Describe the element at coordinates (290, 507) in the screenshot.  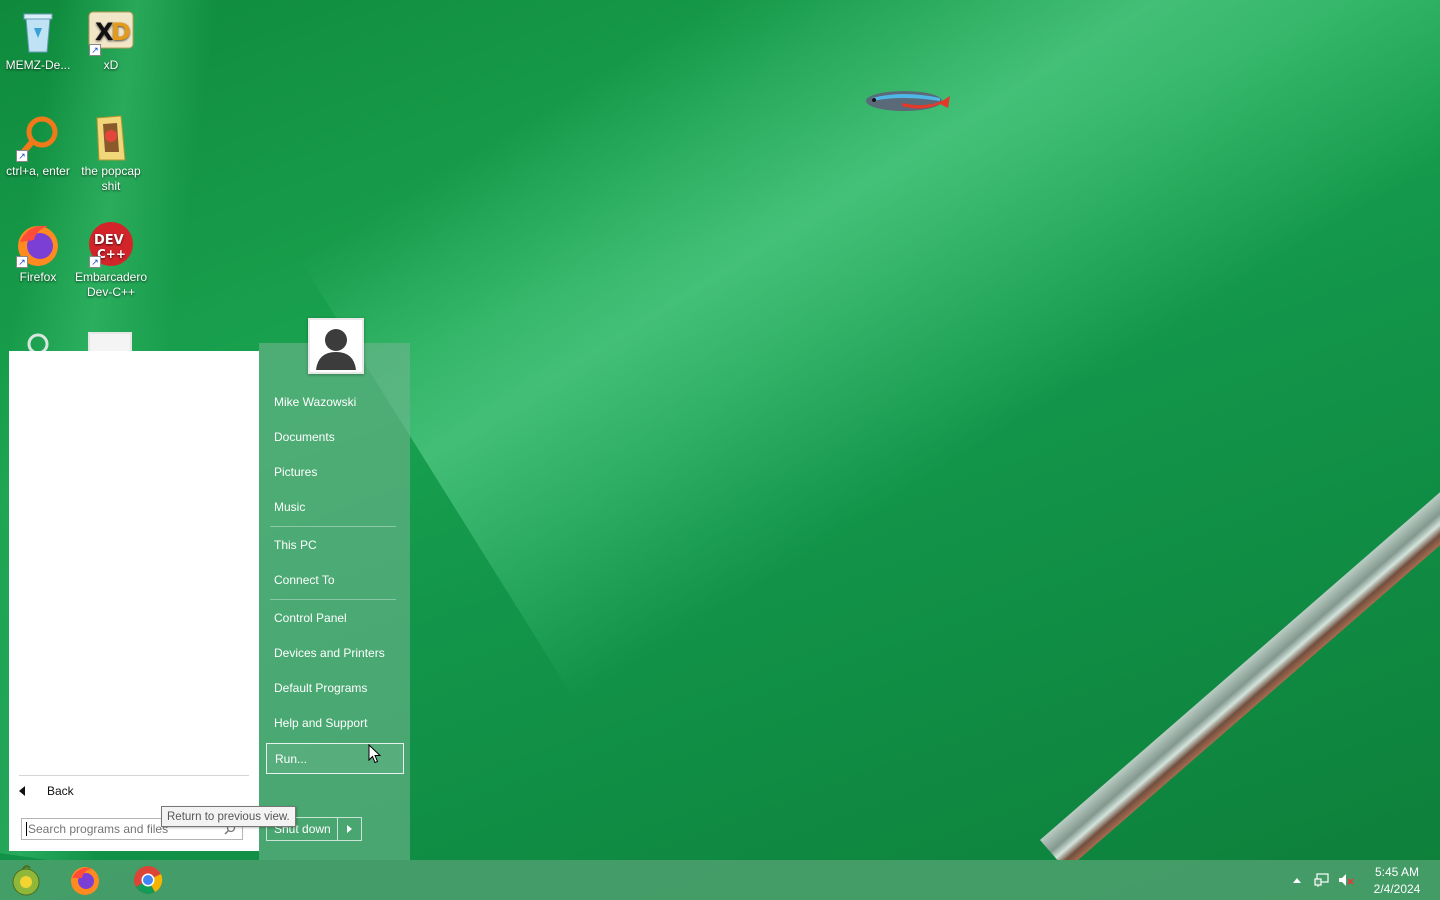
I see `menu-item-label: Music` at that location.